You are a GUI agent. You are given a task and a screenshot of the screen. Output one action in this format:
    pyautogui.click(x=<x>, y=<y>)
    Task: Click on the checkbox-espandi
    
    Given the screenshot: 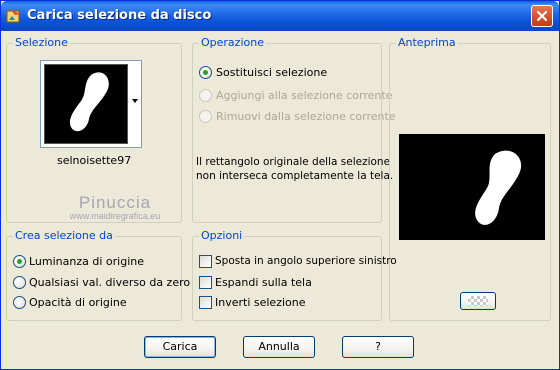 What is the action you would take?
    pyautogui.click(x=205, y=282)
    